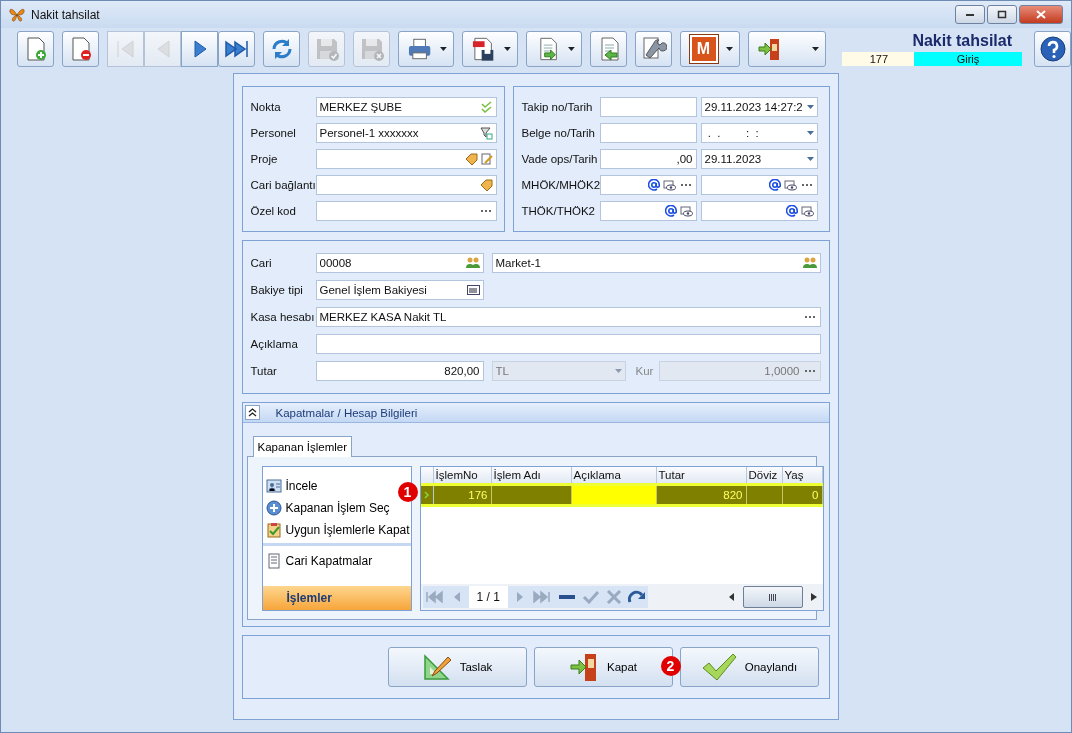 The image size is (1072, 733). Describe the element at coordinates (261, 263) in the screenshot. I see `field-label: Cari` at that location.